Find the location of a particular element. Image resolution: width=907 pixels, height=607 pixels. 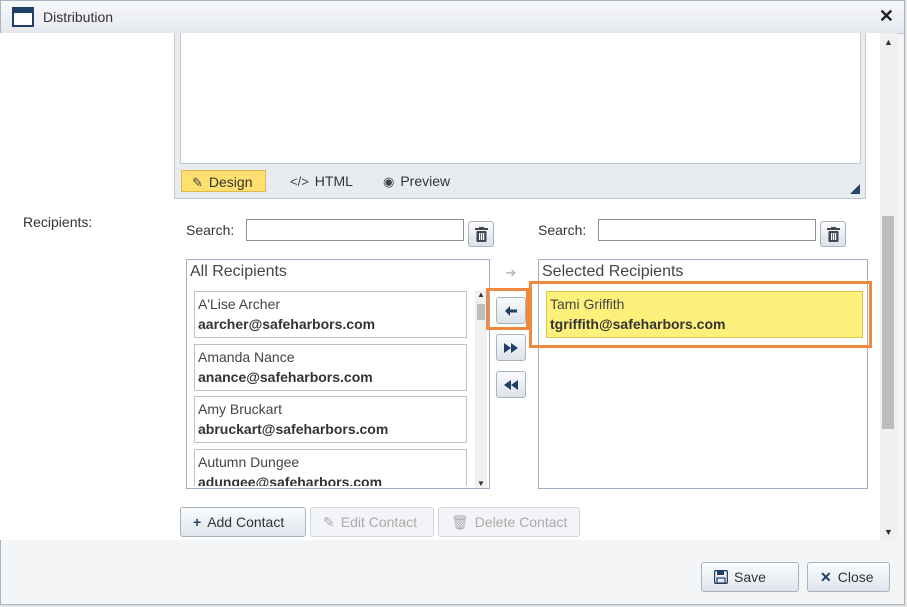

search-input-selected is located at coordinates (707, 230).